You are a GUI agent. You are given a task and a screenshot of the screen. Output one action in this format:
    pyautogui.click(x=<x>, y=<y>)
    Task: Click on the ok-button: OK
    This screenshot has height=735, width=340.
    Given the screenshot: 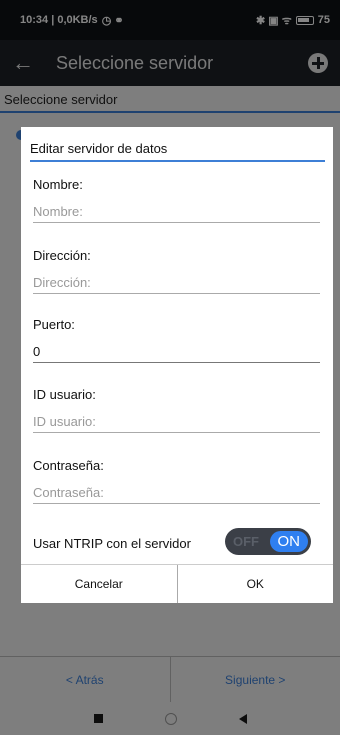 What is the action you would take?
    pyautogui.click(x=256, y=584)
    